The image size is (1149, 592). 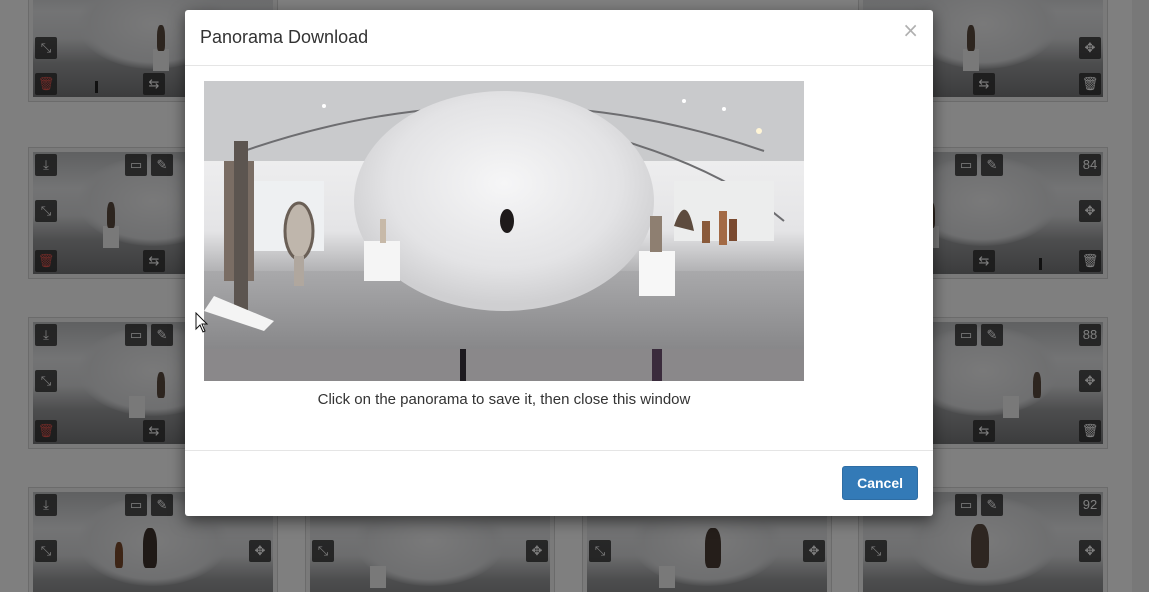 I want to click on cancel-button: Cancel, so click(x=880, y=483).